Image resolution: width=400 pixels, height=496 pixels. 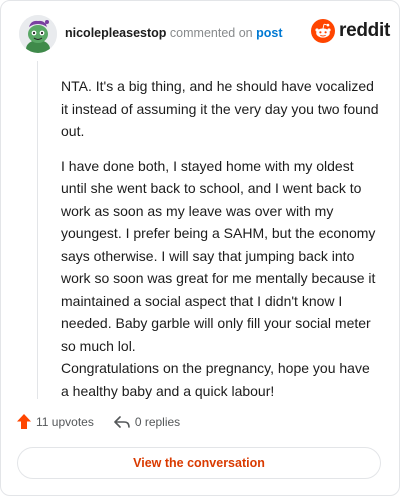 I want to click on snoo-avatar-icon, so click(x=38, y=34).